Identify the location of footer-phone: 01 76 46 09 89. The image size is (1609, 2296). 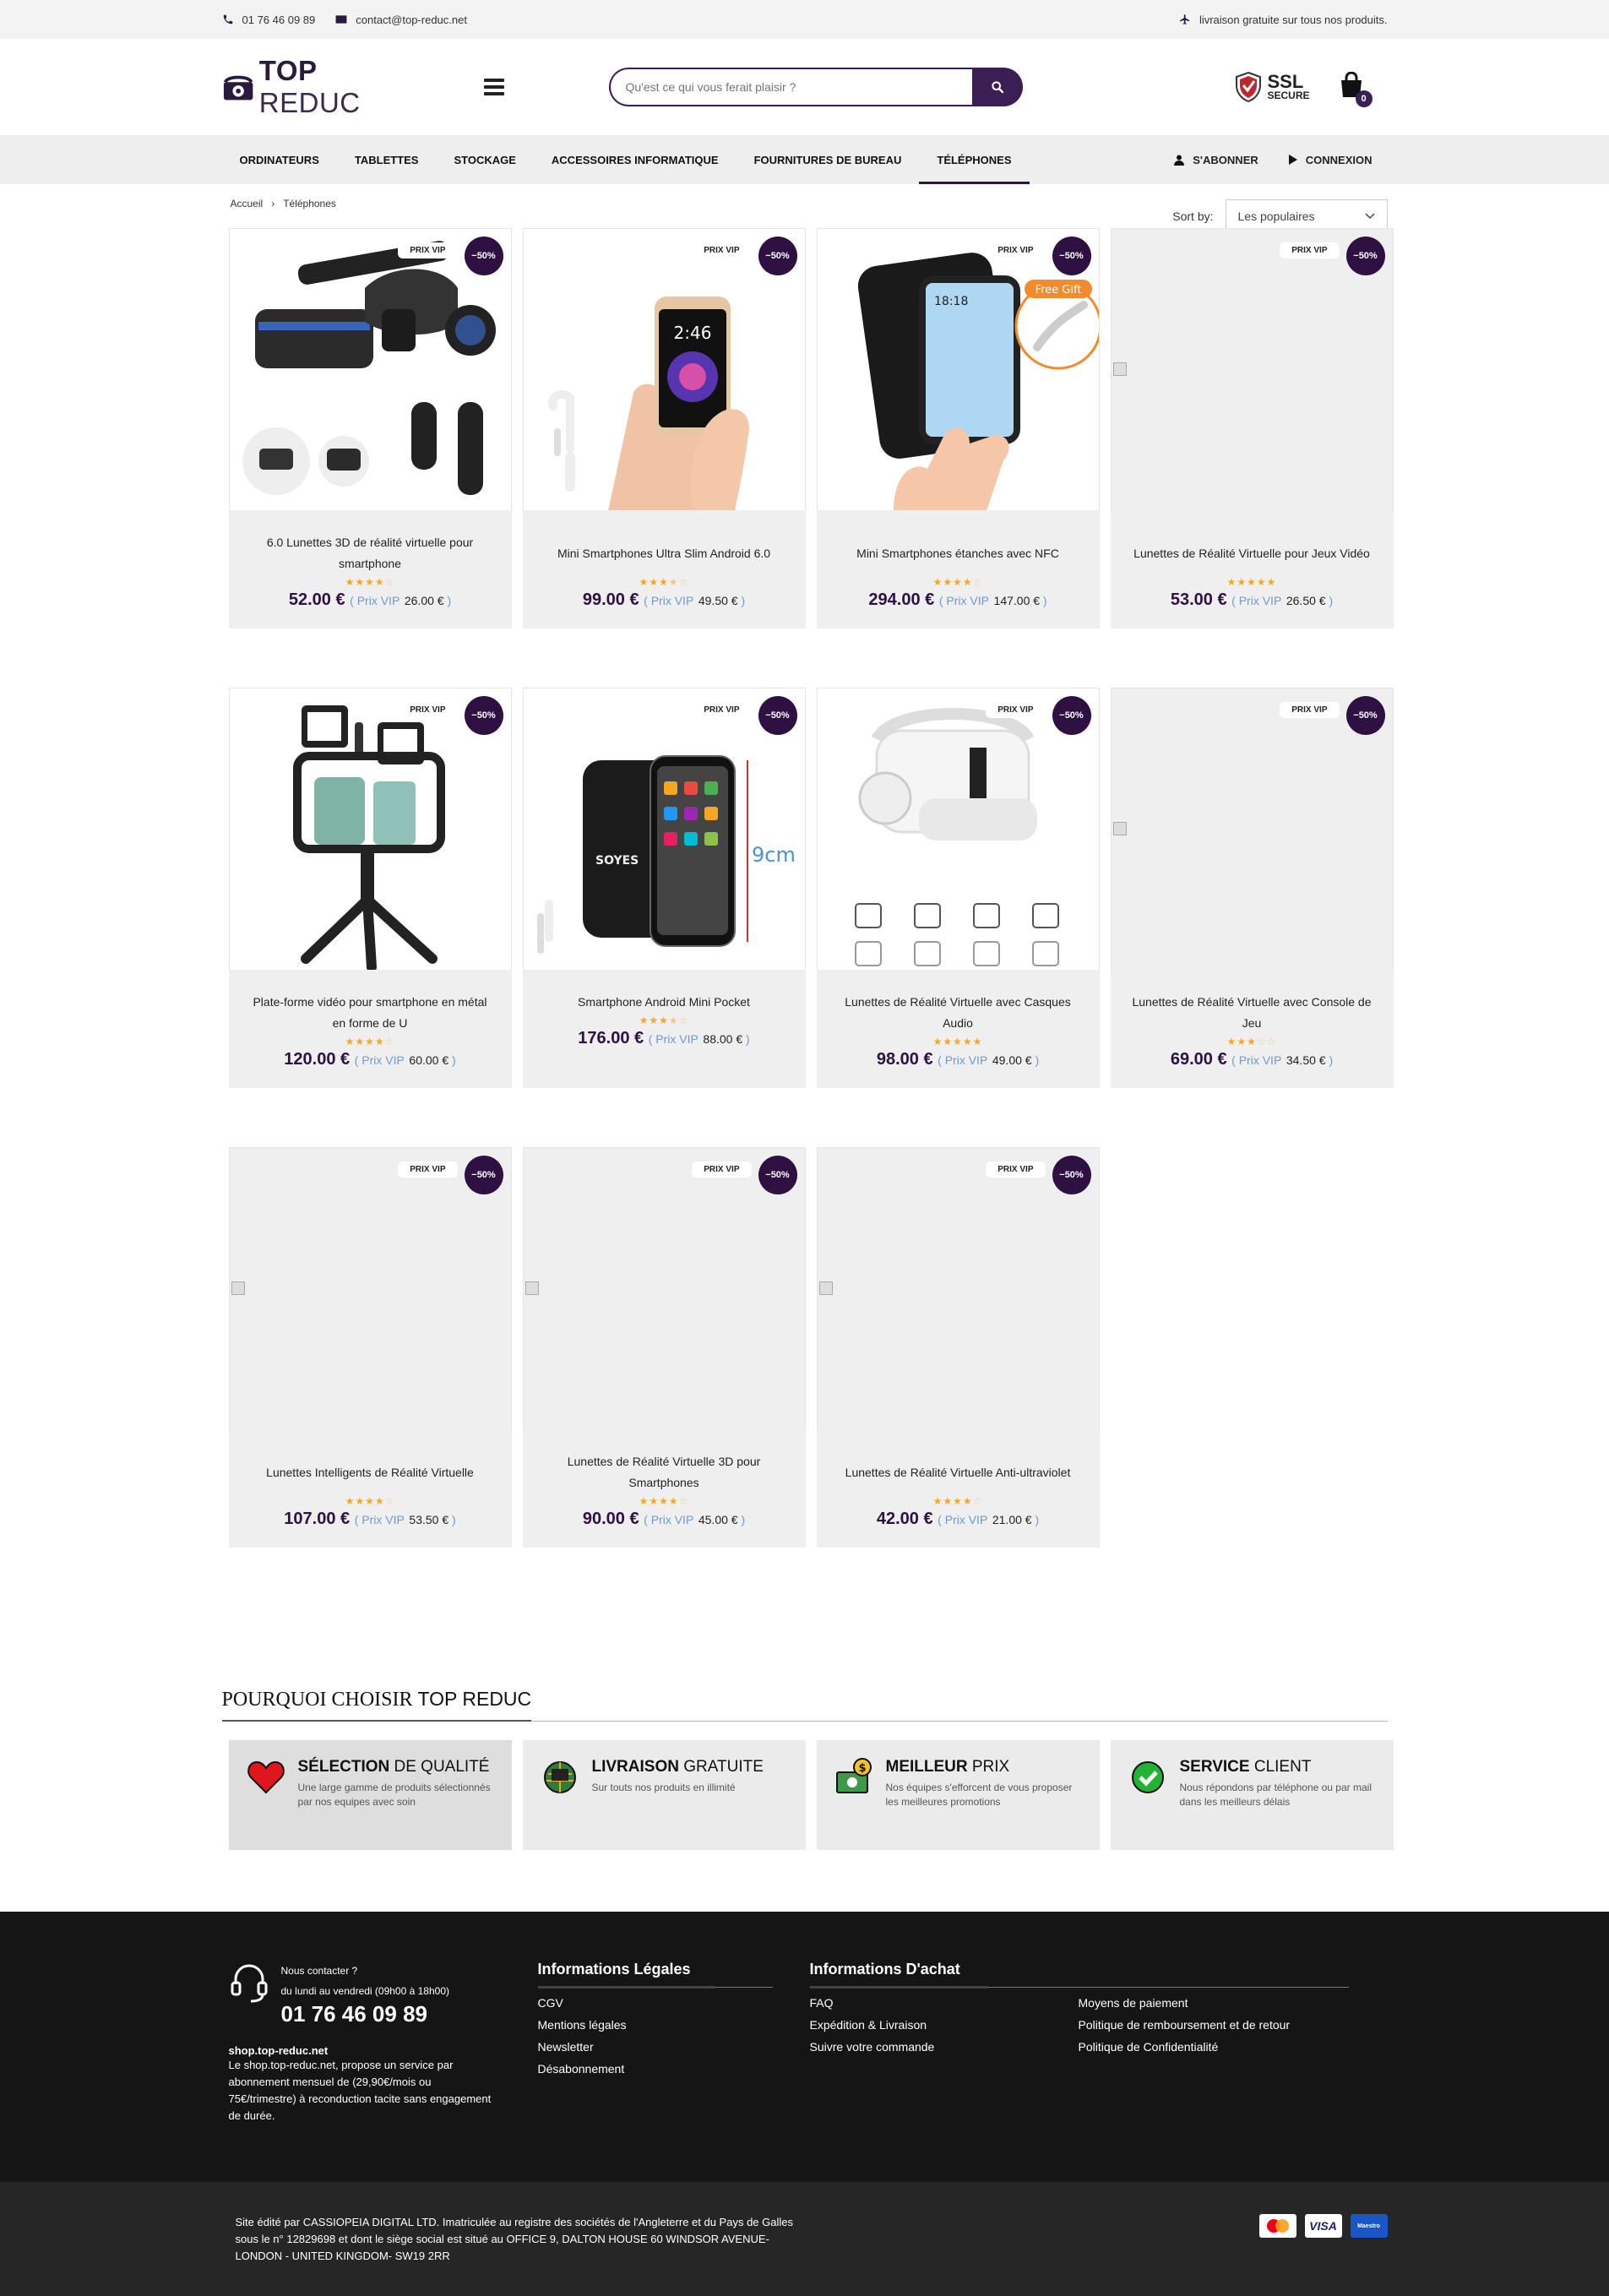
(365, 2014).